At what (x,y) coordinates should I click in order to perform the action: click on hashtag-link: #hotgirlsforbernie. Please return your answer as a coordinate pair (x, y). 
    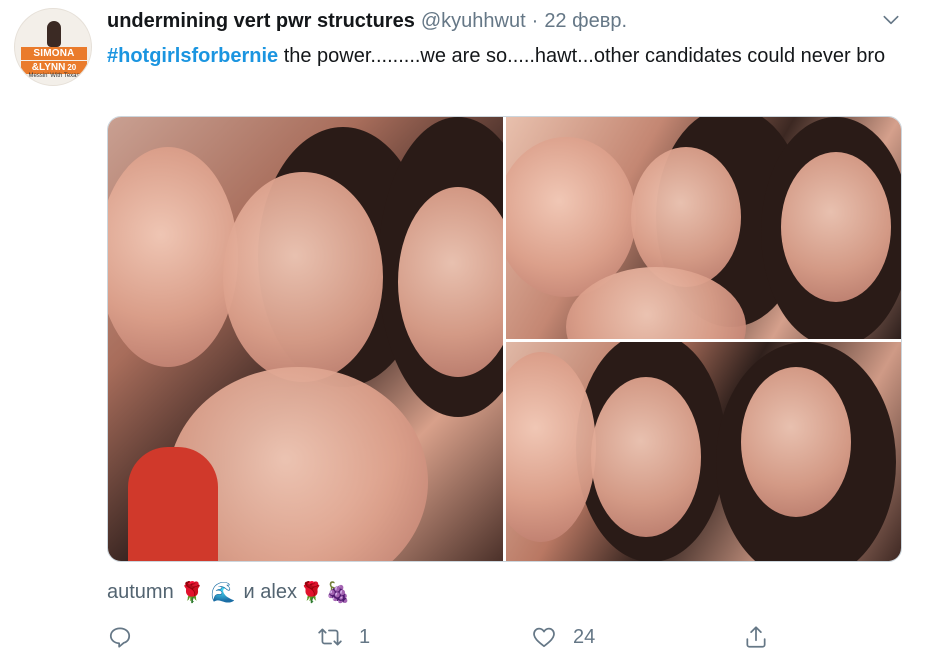
    Looking at the image, I should click on (192, 56).